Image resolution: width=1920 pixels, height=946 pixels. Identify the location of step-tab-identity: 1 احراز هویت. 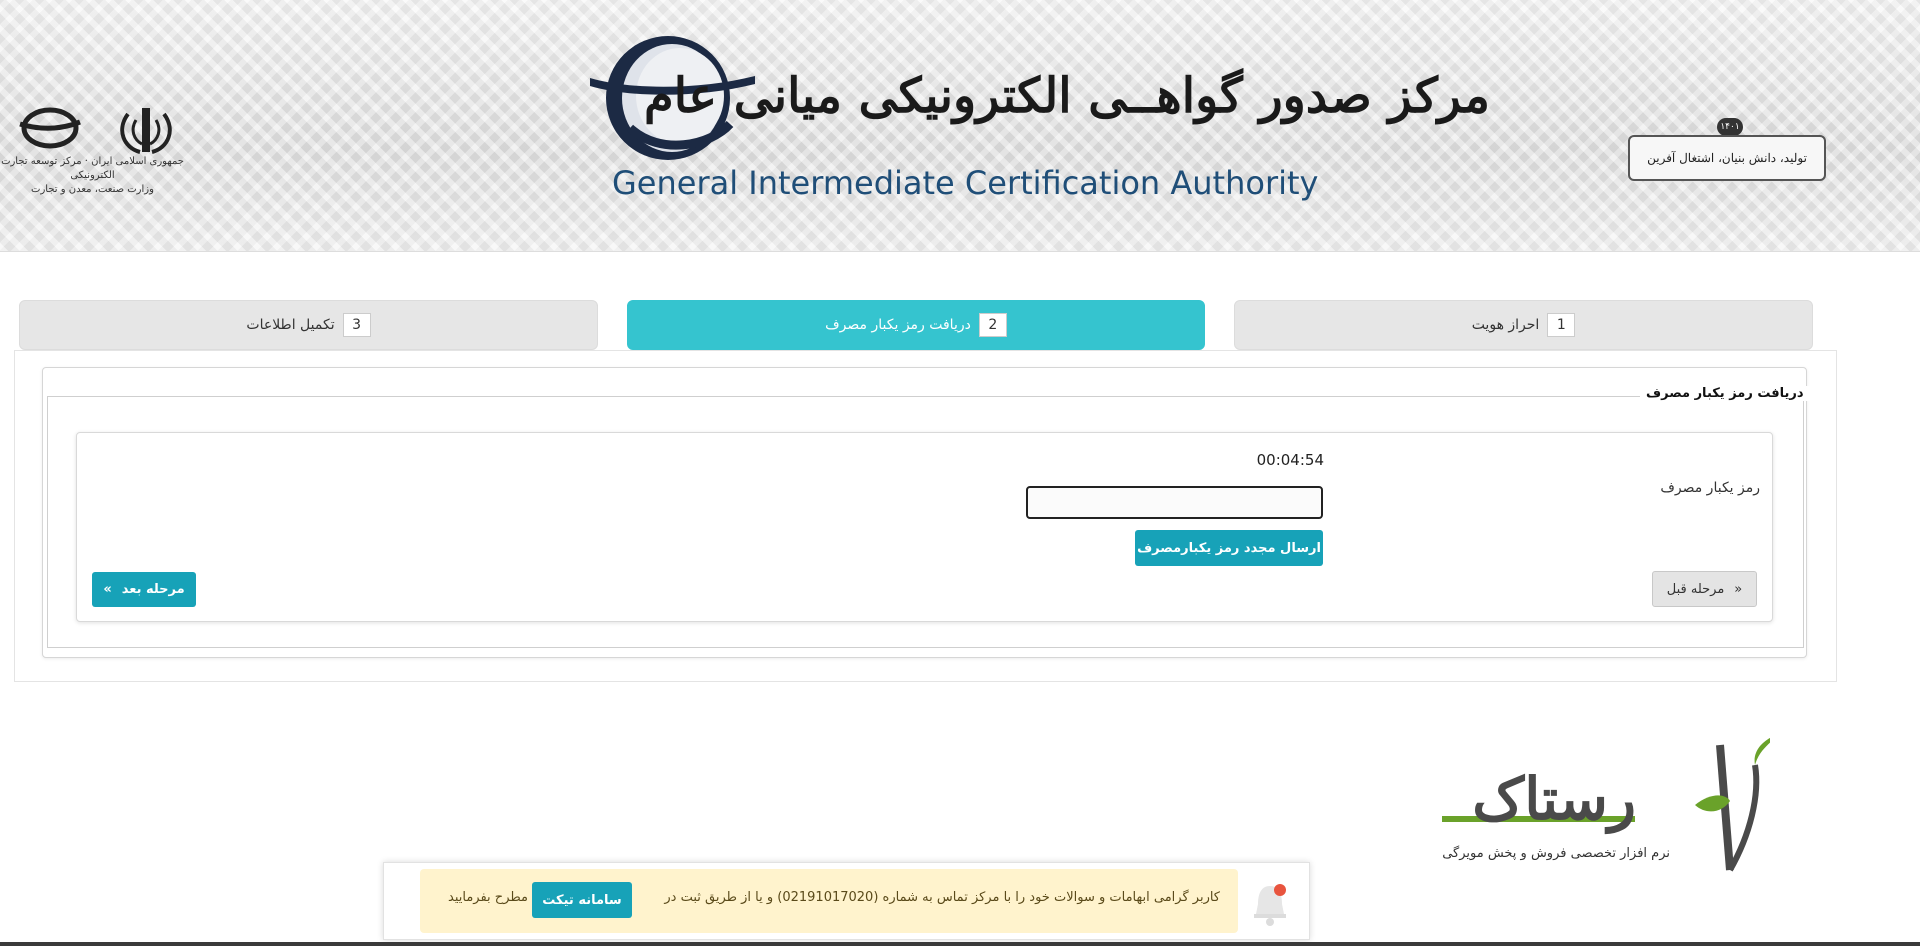
(1523, 325).